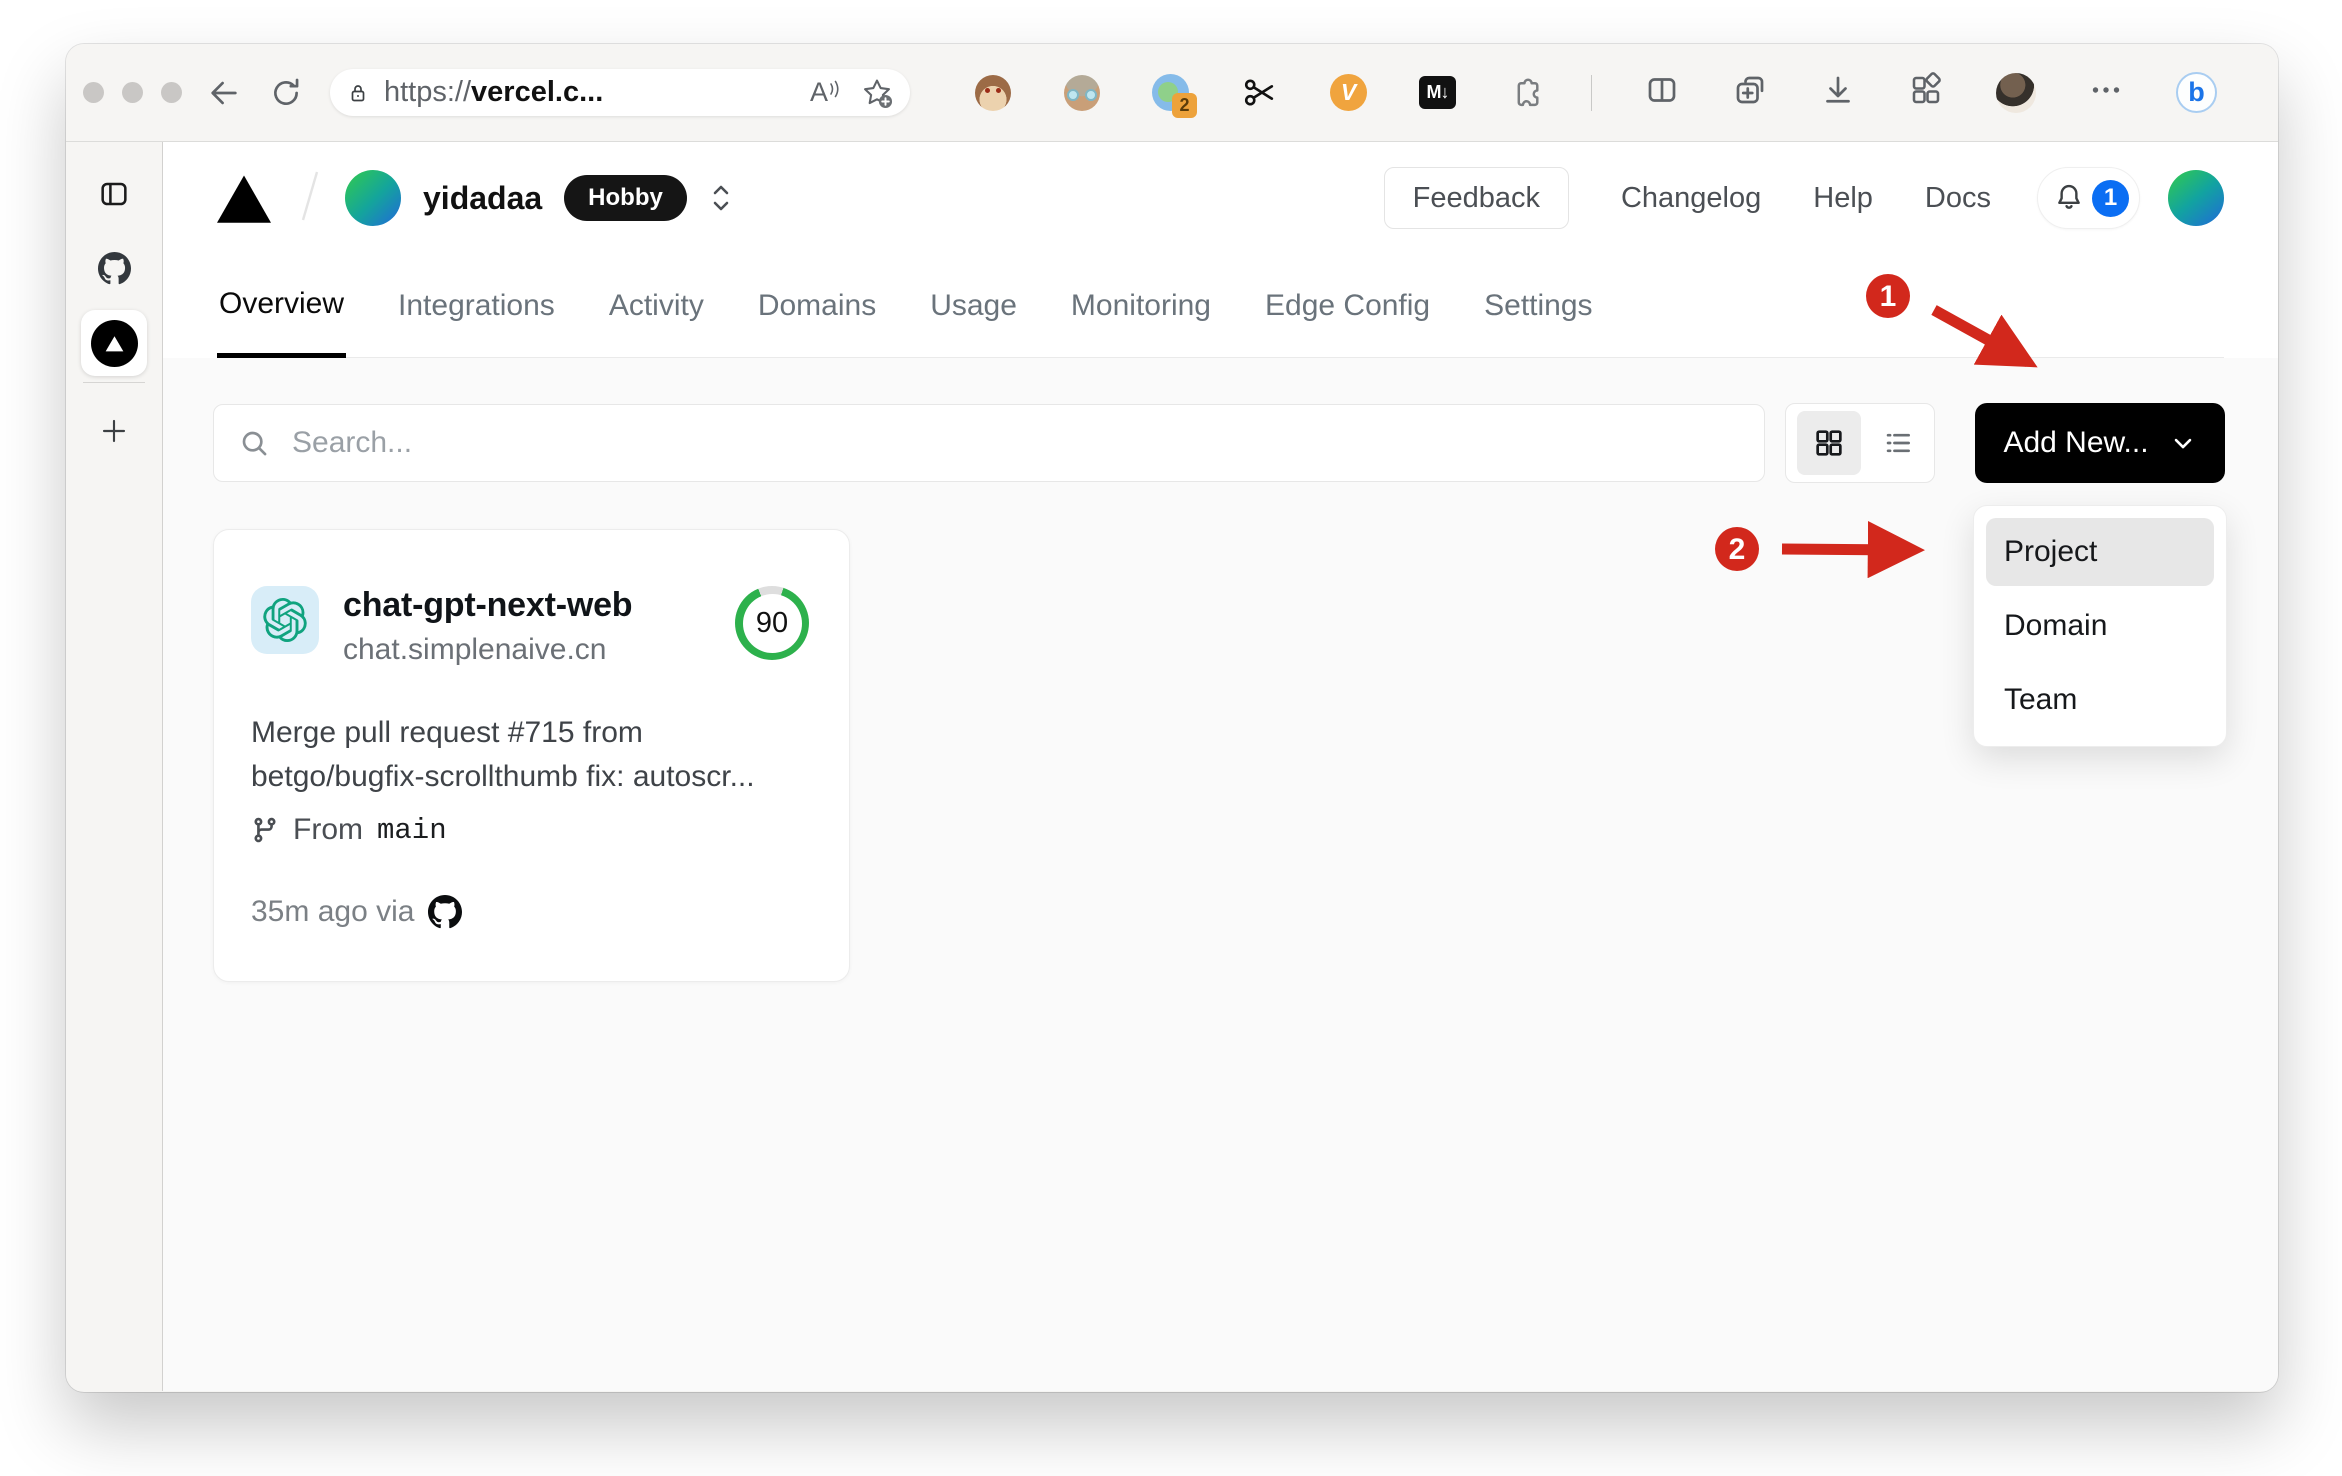 The height and width of the screenshot is (1476, 2342). I want to click on project-card-titles: chat-gpt-next-web chat.simplenaive.cn, so click(534, 626).